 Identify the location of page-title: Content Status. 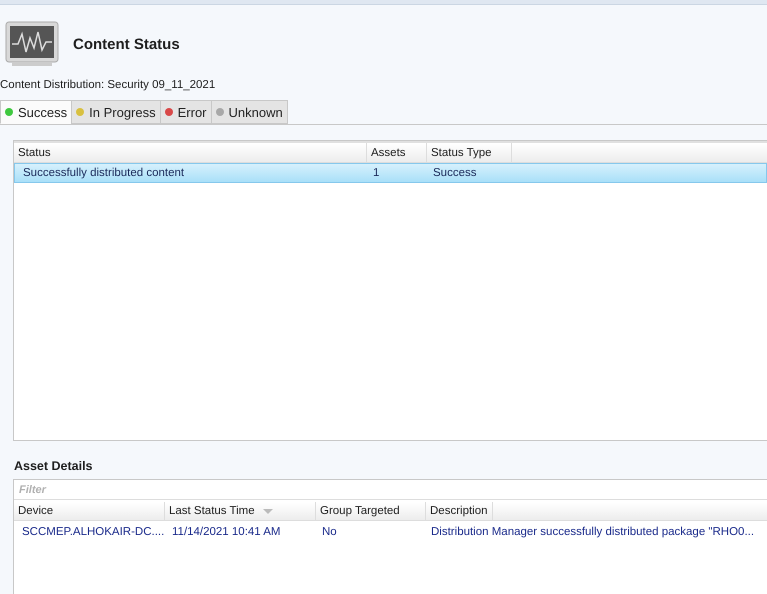
(126, 44).